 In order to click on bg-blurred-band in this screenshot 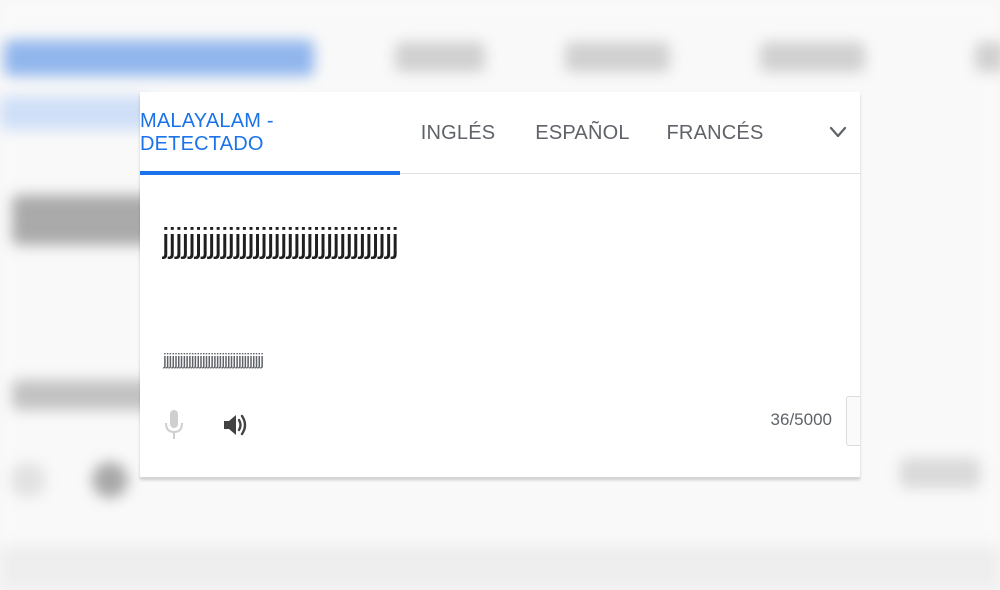, I will do `click(75, 113)`.